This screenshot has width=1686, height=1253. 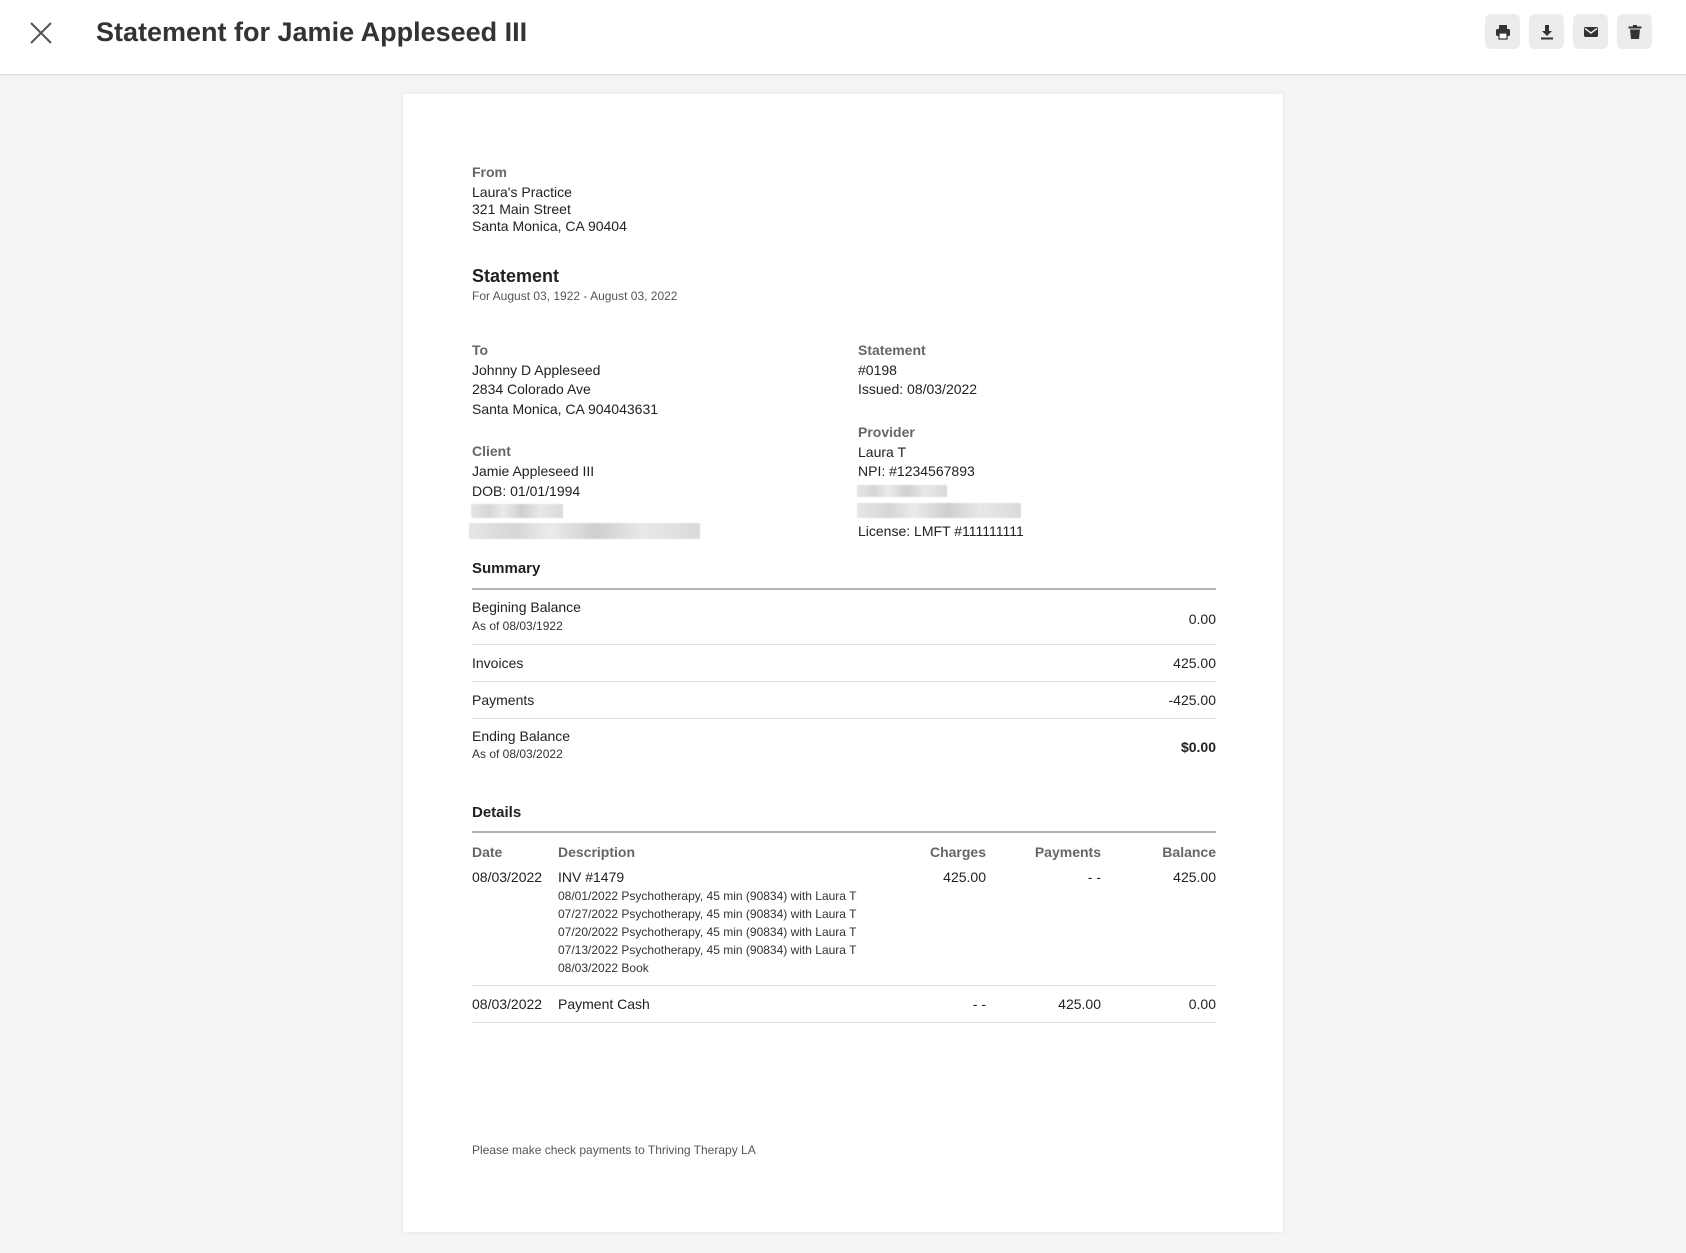 What do you see at coordinates (916, 471) in the screenshot?
I see `provider-npi: NPI: #1234567893` at bounding box center [916, 471].